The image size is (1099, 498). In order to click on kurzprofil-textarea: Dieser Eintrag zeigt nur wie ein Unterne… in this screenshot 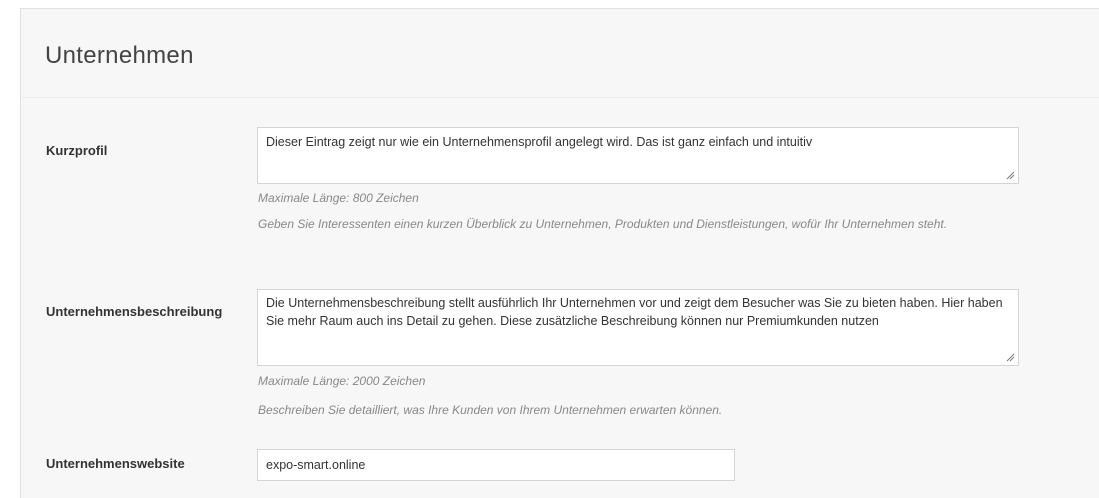, I will do `click(638, 155)`.